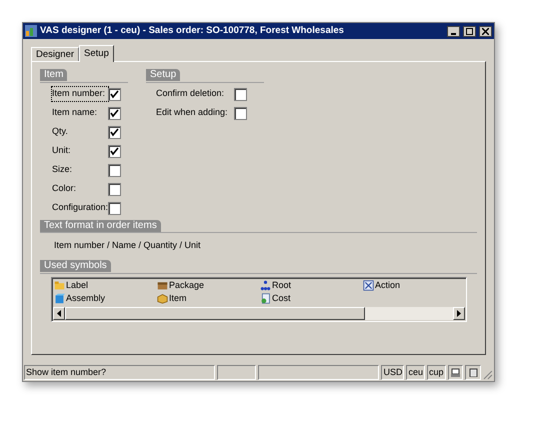 This screenshot has width=539, height=425. Describe the element at coordinates (191, 93) in the screenshot. I see `field-label: Confirm deletion:` at that location.